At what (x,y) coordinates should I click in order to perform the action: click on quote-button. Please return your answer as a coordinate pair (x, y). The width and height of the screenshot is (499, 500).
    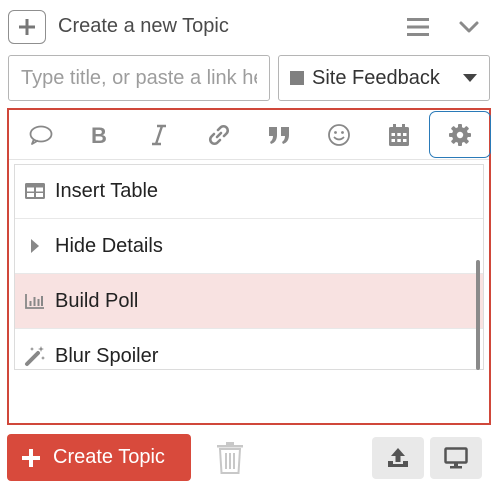
    Looking at the image, I should click on (41, 135).